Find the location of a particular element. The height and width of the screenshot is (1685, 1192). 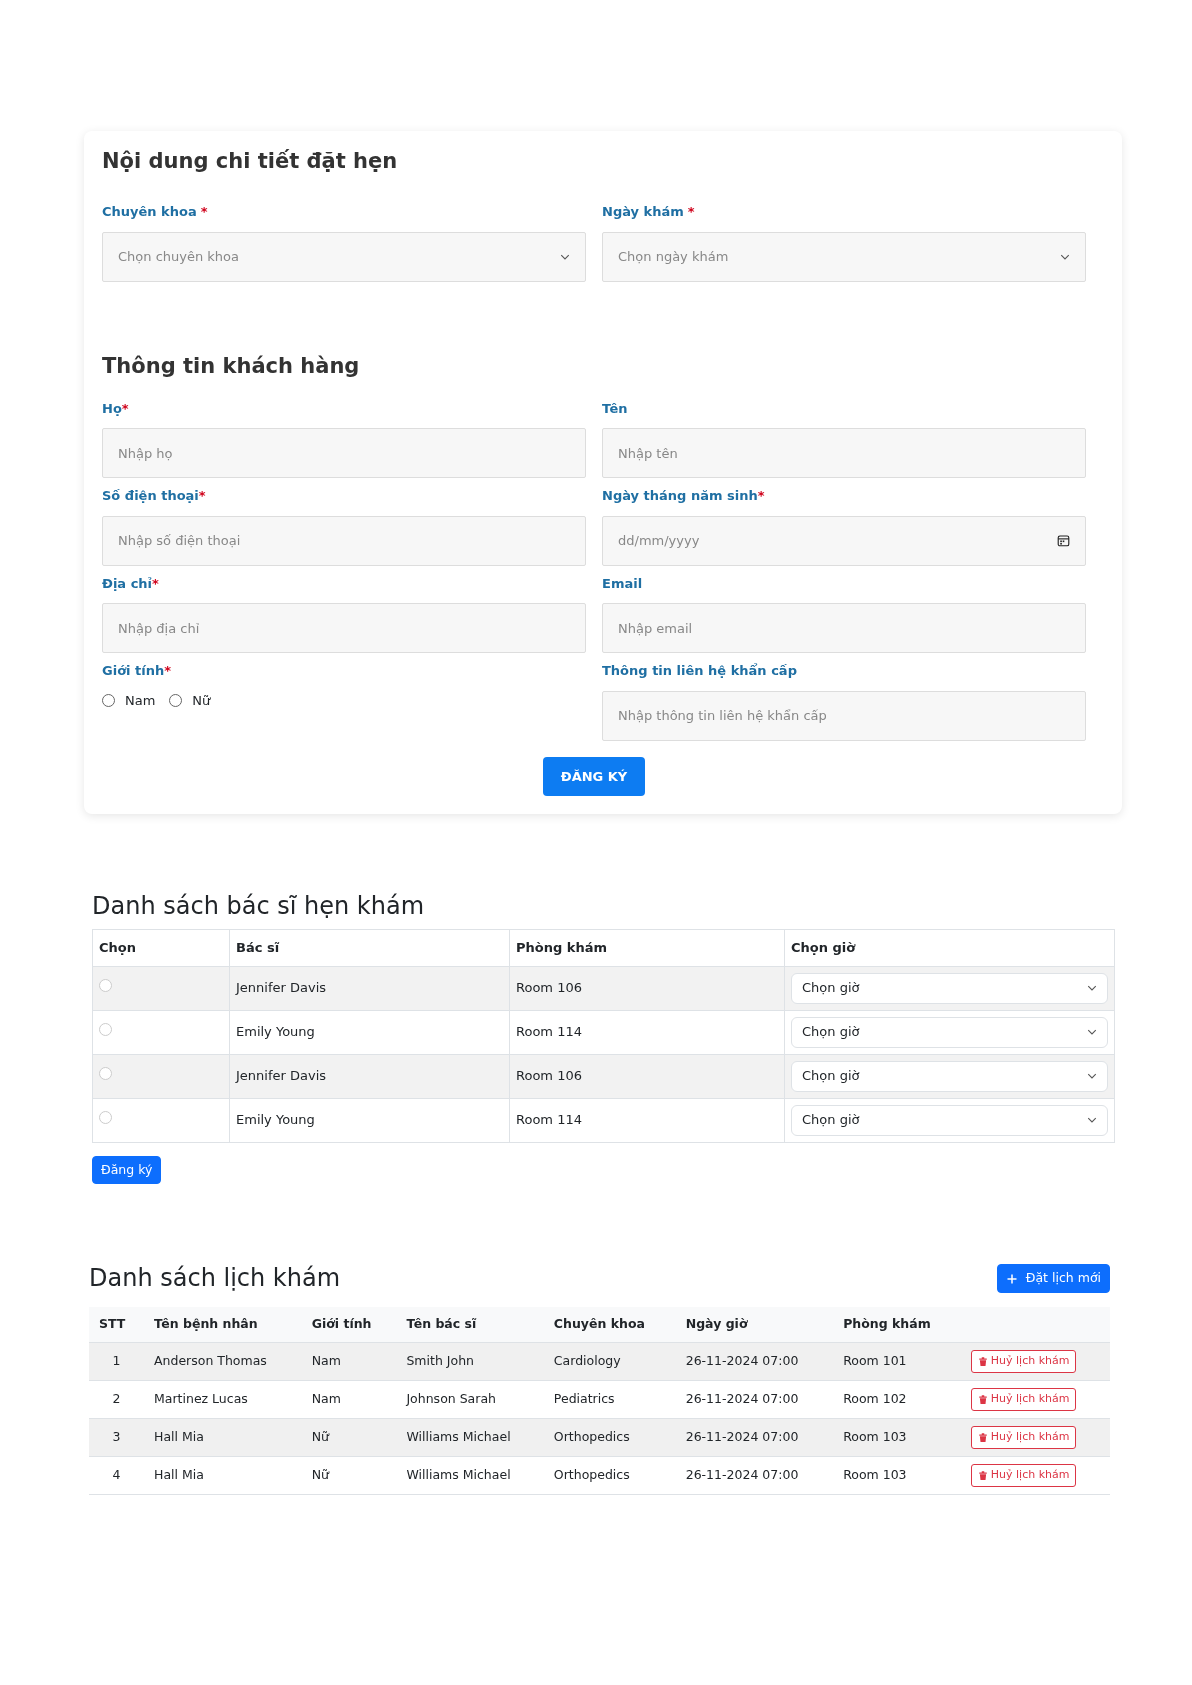

section-title: Thông tin khách hàng is located at coordinates (231, 366).